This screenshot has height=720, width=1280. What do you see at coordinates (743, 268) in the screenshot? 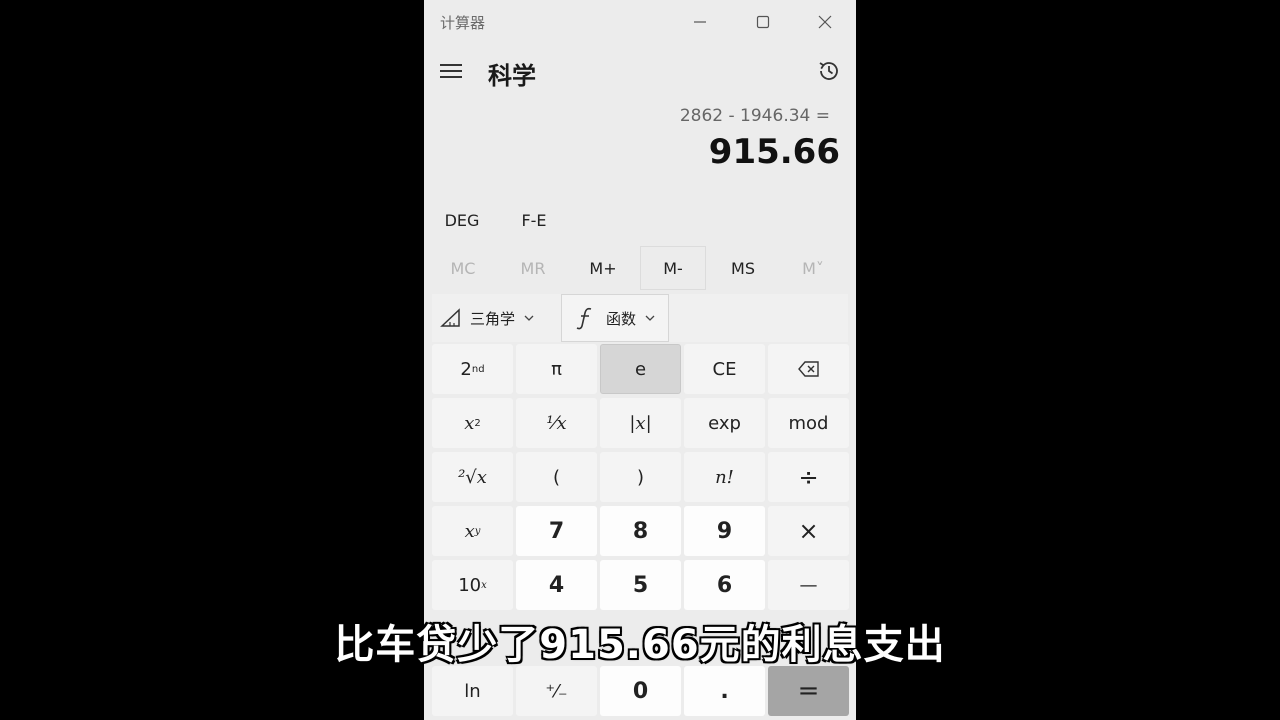
I see `memory-store-button: MS` at bounding box center [743, 268].